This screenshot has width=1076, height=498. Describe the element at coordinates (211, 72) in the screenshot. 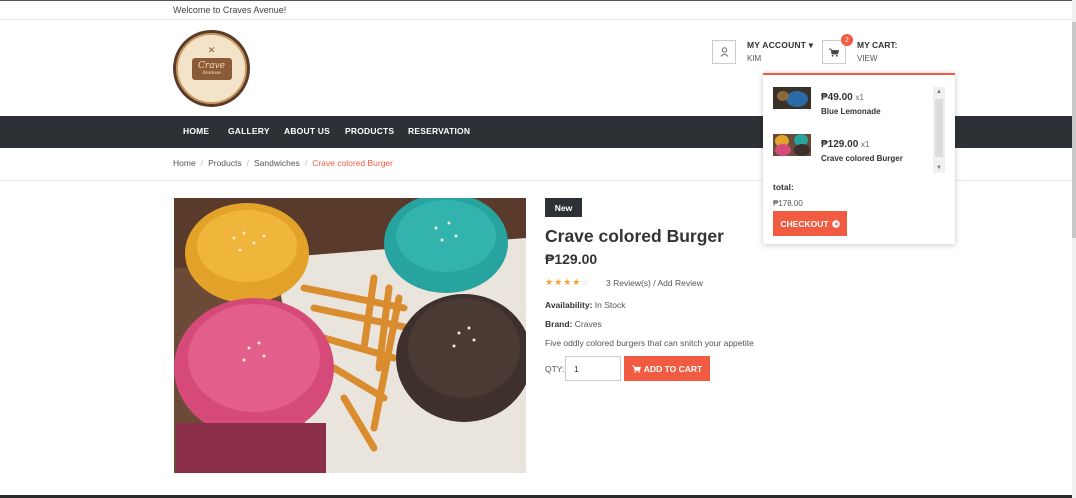

I see `logo-subtext: Avenue` at that location.